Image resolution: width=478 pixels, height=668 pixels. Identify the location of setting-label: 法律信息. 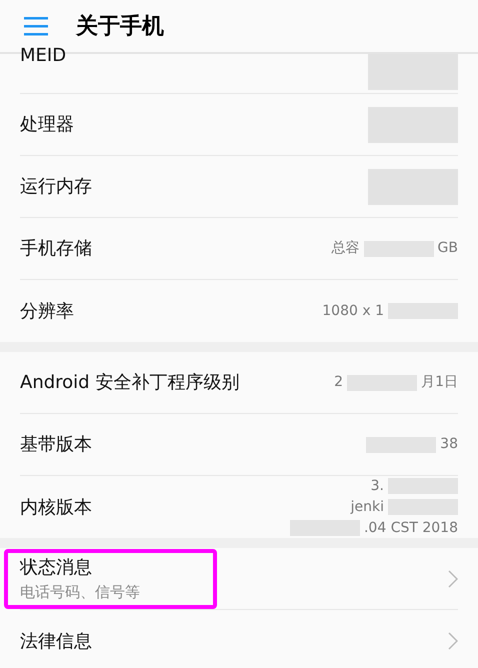
(56, 642).